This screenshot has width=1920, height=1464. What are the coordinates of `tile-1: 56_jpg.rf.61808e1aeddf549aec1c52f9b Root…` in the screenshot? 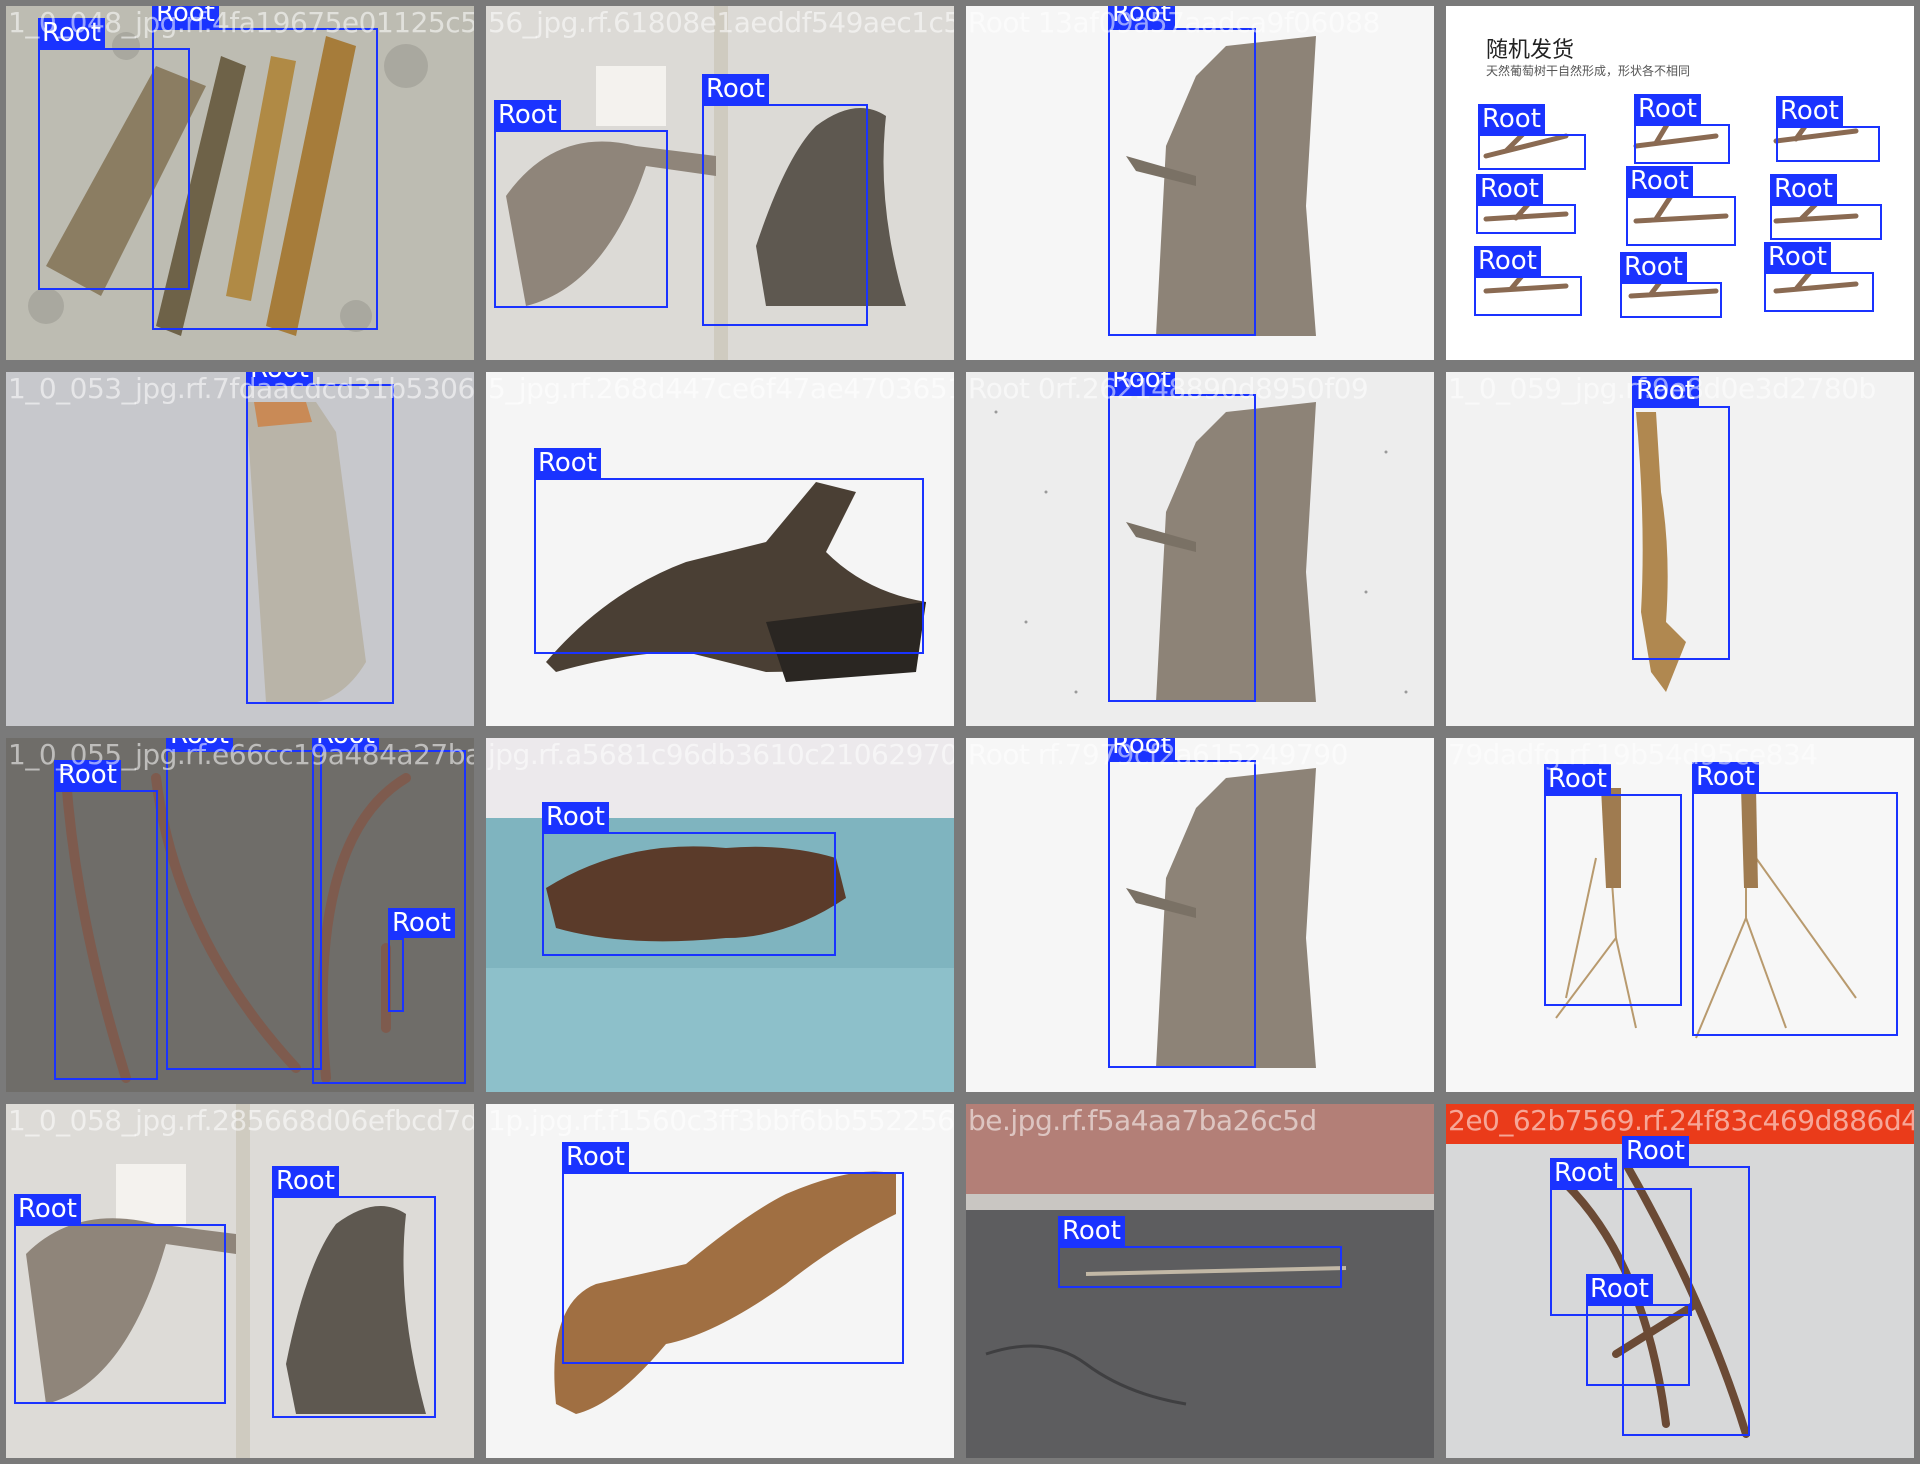 It's located at (720, 183).